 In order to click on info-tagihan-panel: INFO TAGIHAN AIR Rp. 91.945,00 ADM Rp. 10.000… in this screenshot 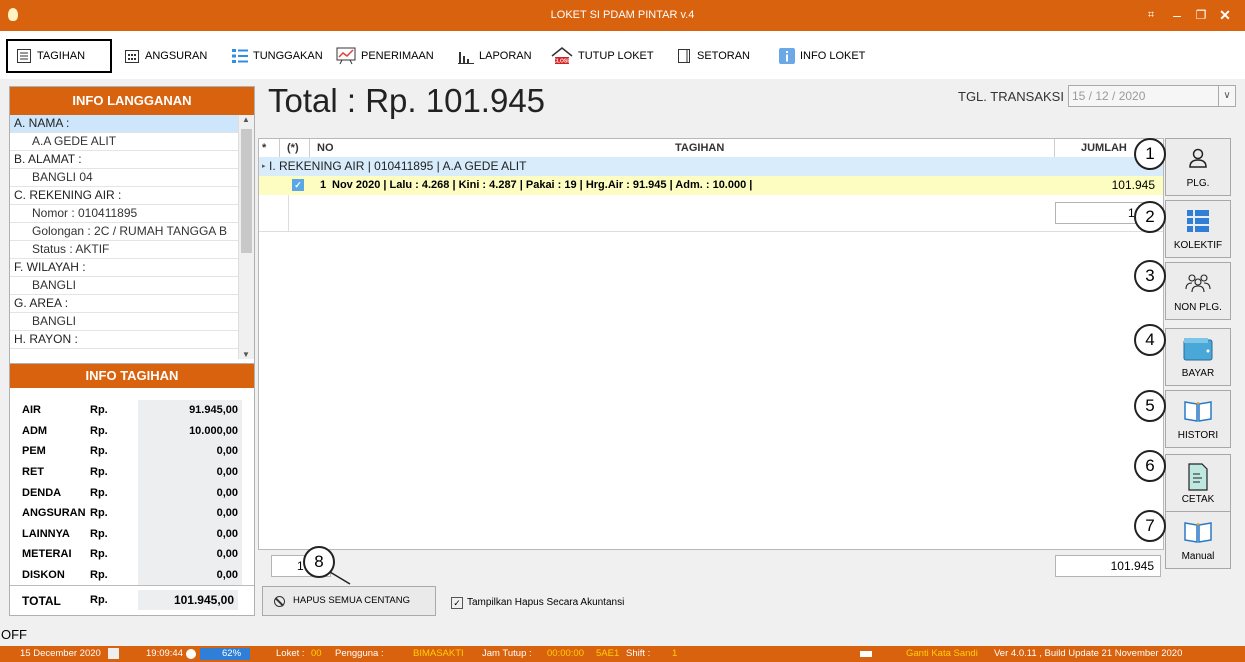, I will do `click(132, 489)`.